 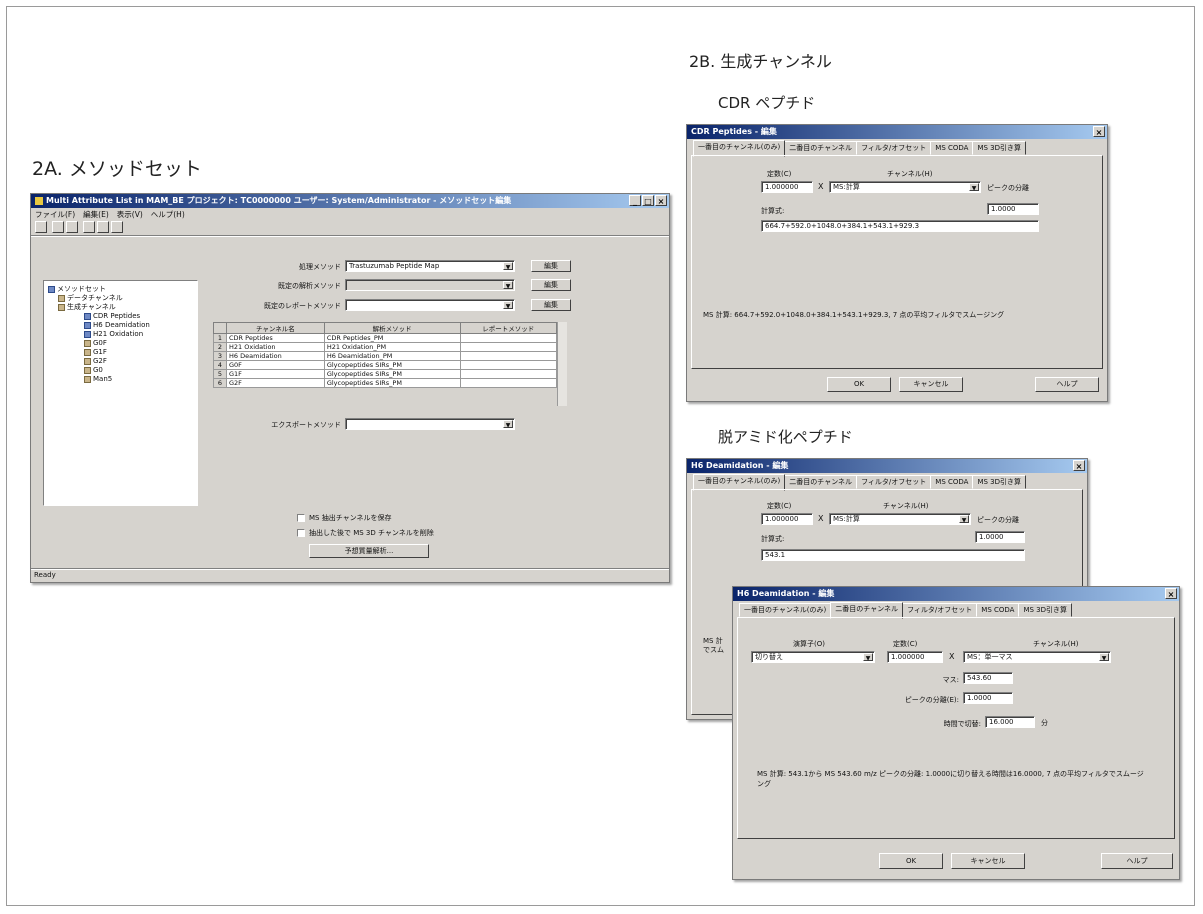 I want to click on table-row: 6 G2F Glycopeptides SIRs_PM, so click(x=385, y=383).